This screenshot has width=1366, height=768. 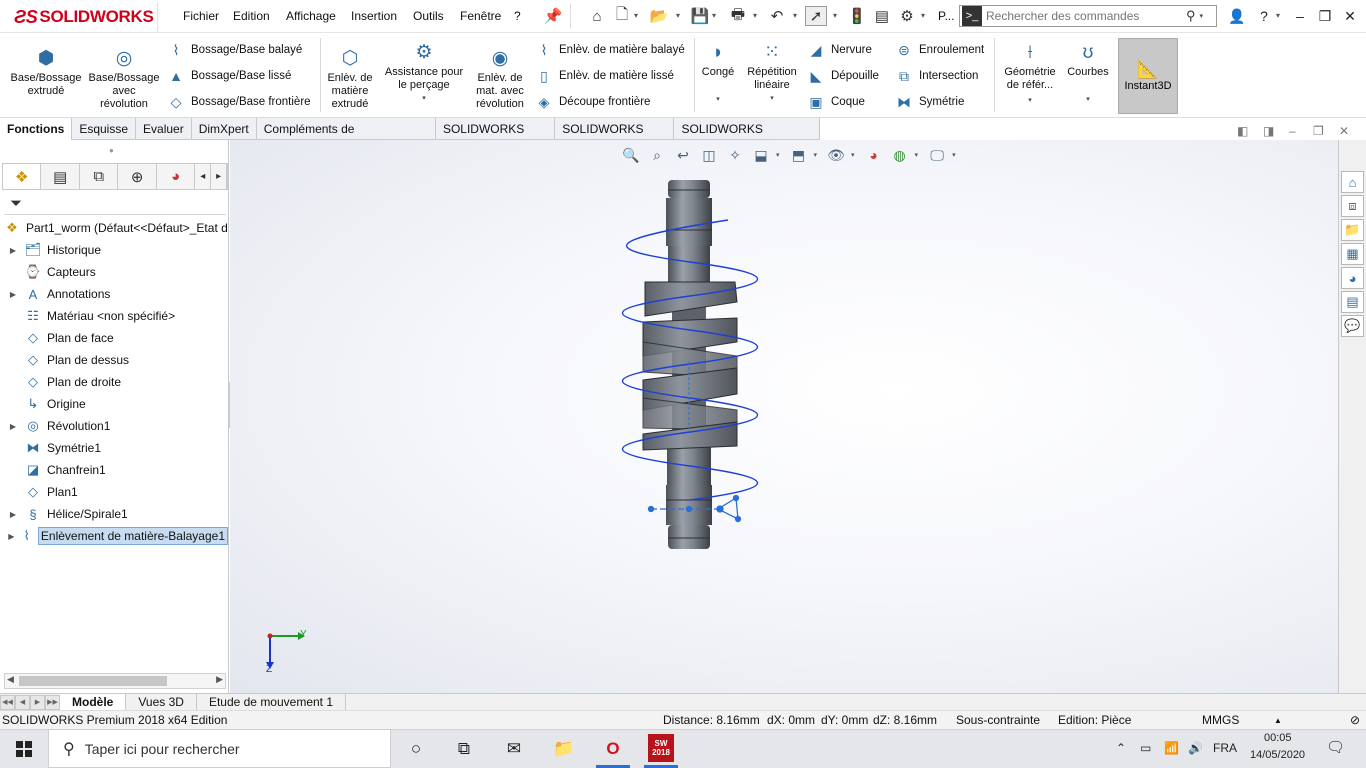 I want to click on menu-fenetre: Fenêtre, so click(x=480, y=16).